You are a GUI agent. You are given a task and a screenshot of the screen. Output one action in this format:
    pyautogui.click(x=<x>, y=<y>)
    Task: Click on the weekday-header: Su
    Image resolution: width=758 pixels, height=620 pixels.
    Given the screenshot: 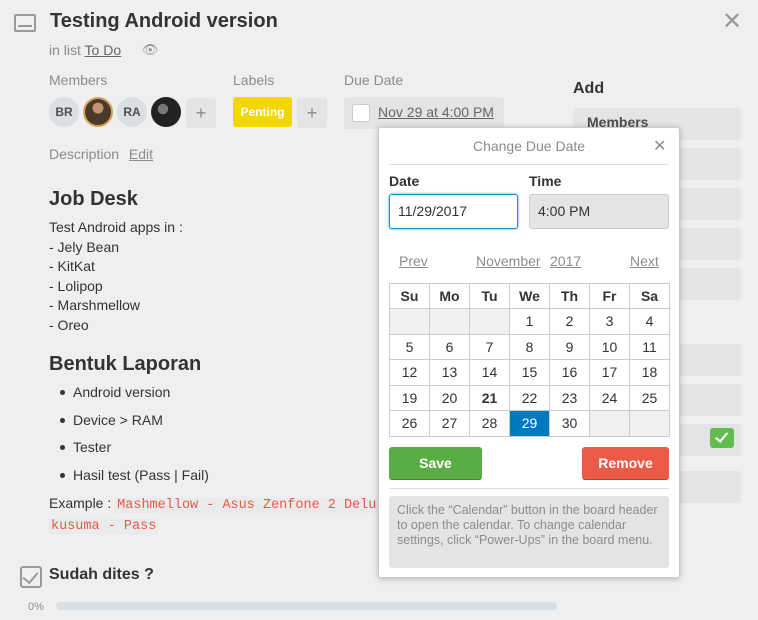 What is the action you would take?
    pyautogui.click(x=409, y=296)
    